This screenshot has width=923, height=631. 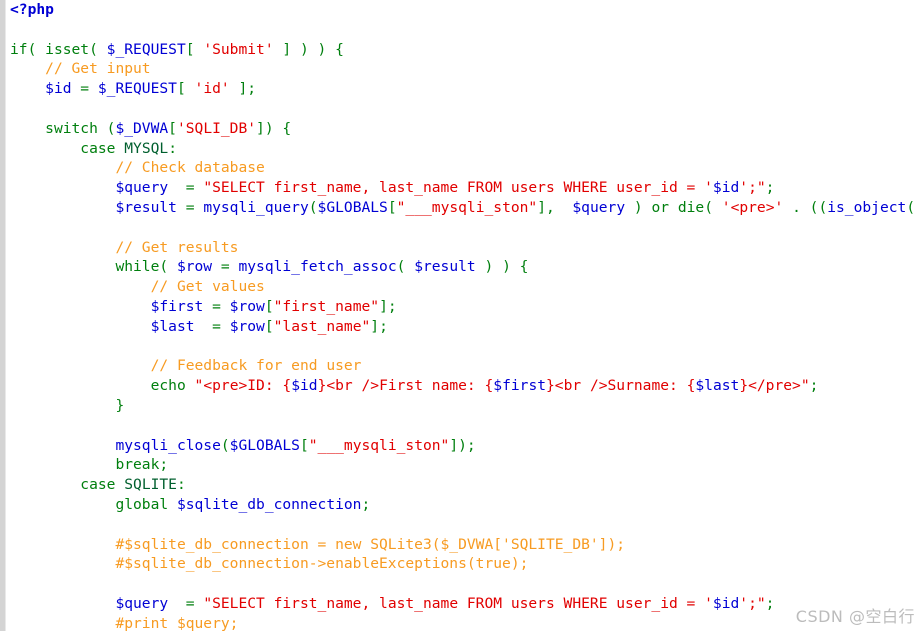 What do you see at coordinates (216, 128) in the screenshot?
I see `code-token-str: 'SQLI_DB'` at bounding box center [216, 128].